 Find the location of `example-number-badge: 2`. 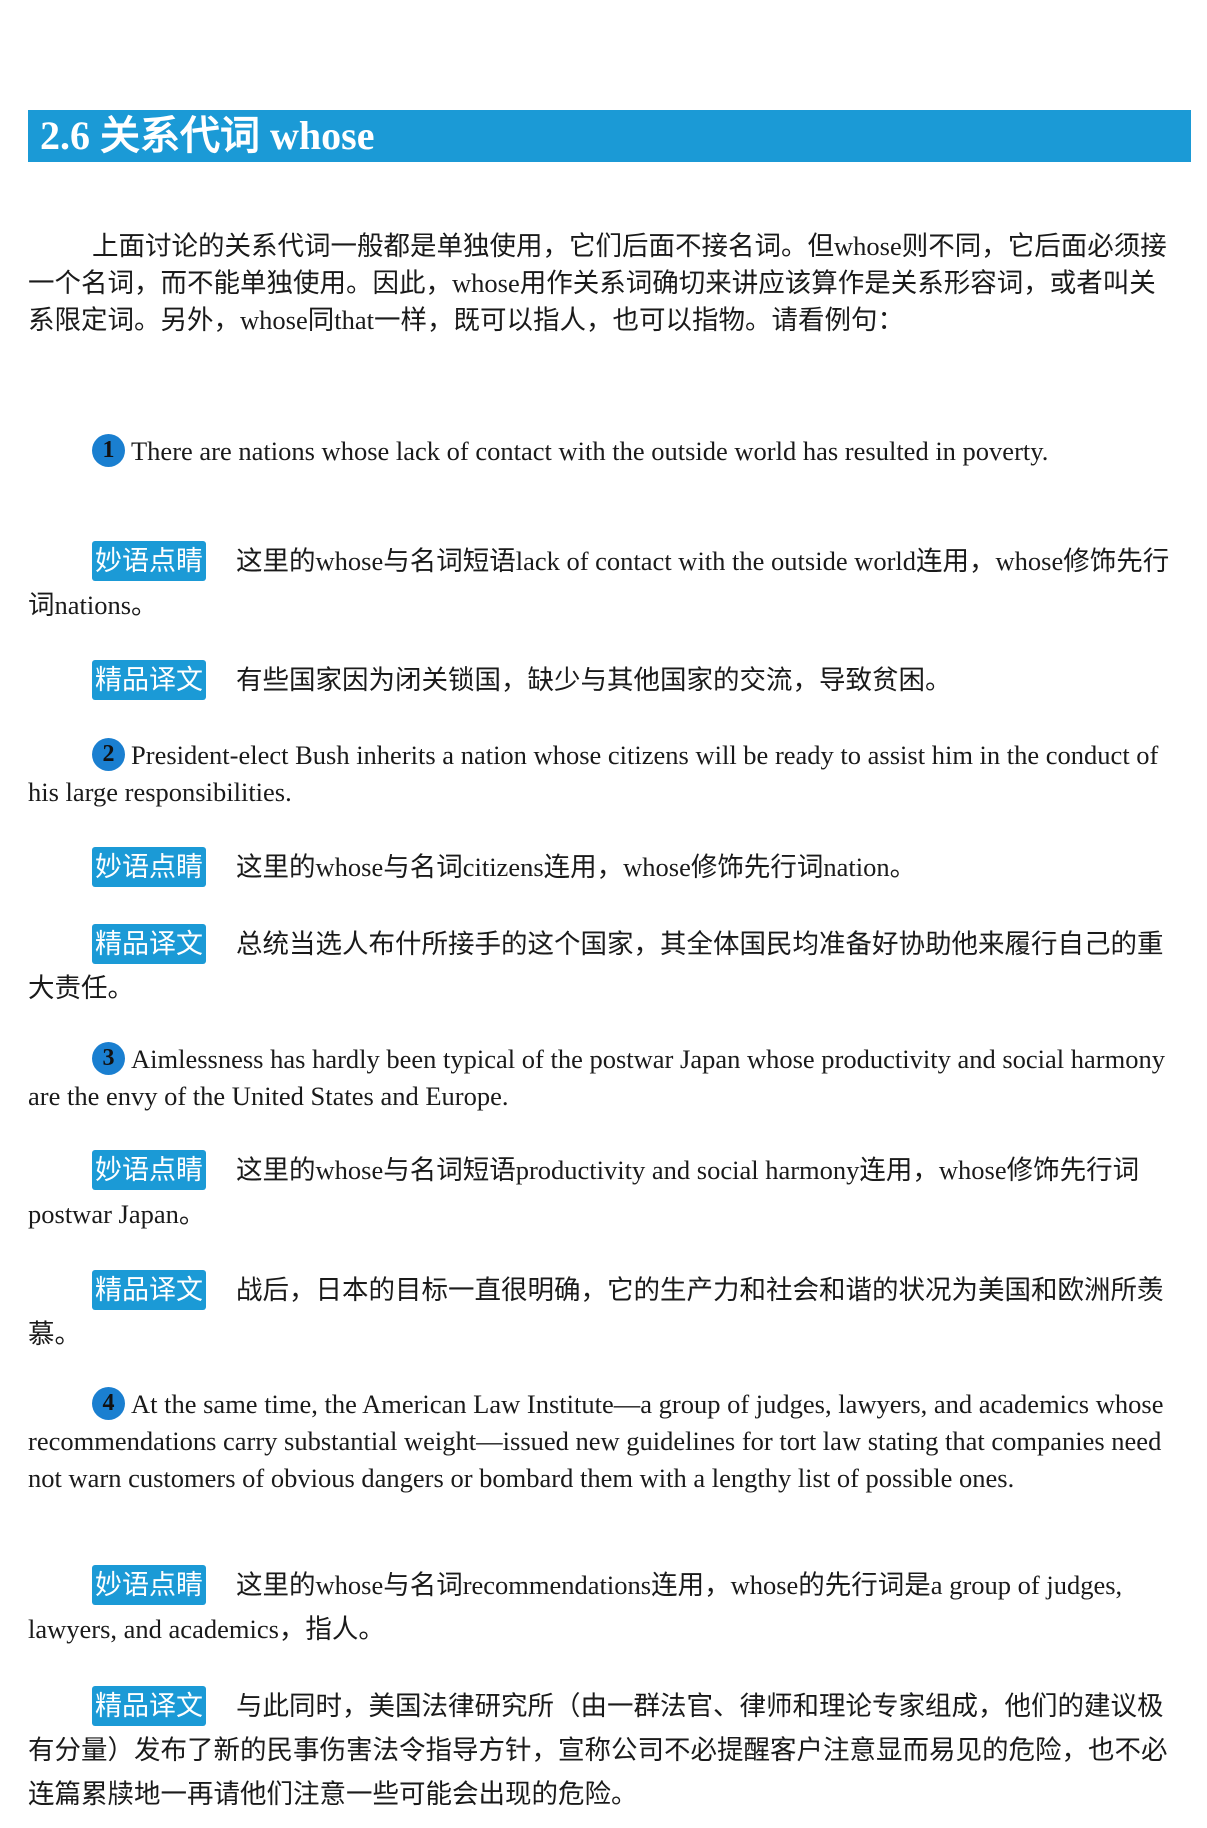

example-number-badge: 2 is located at coordinates (108, 755).